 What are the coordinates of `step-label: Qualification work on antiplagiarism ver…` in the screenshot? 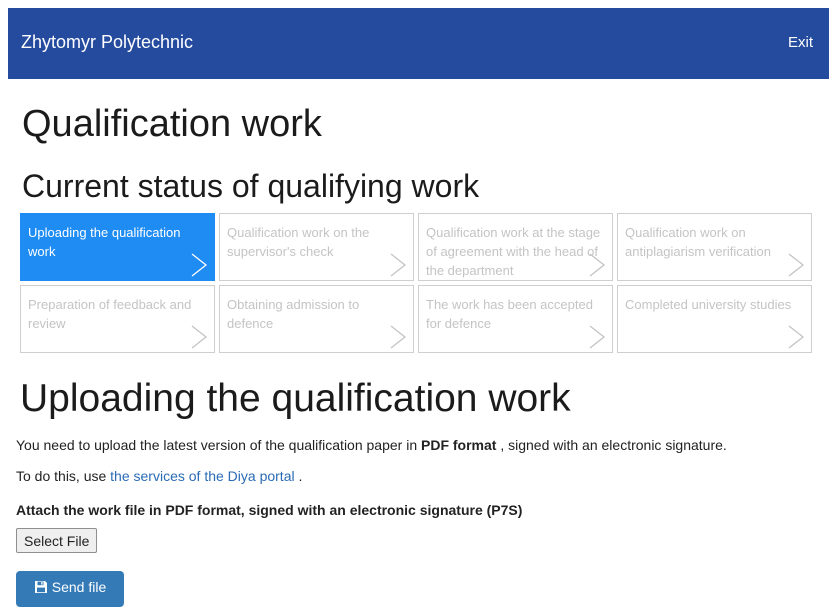 It's located at (698, 242).